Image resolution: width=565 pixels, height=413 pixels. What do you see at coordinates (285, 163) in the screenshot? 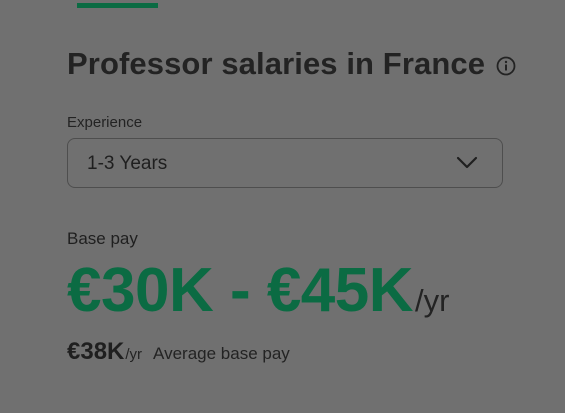
I see `experience-select: 1-3 Years` at bounding box center [285, 163].